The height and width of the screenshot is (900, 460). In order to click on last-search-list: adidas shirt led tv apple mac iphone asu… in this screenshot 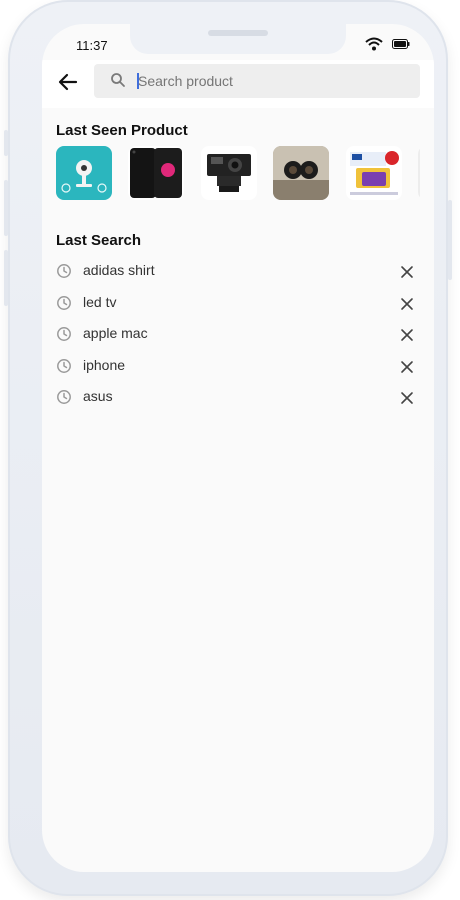, I will do `click(238, 335)`.